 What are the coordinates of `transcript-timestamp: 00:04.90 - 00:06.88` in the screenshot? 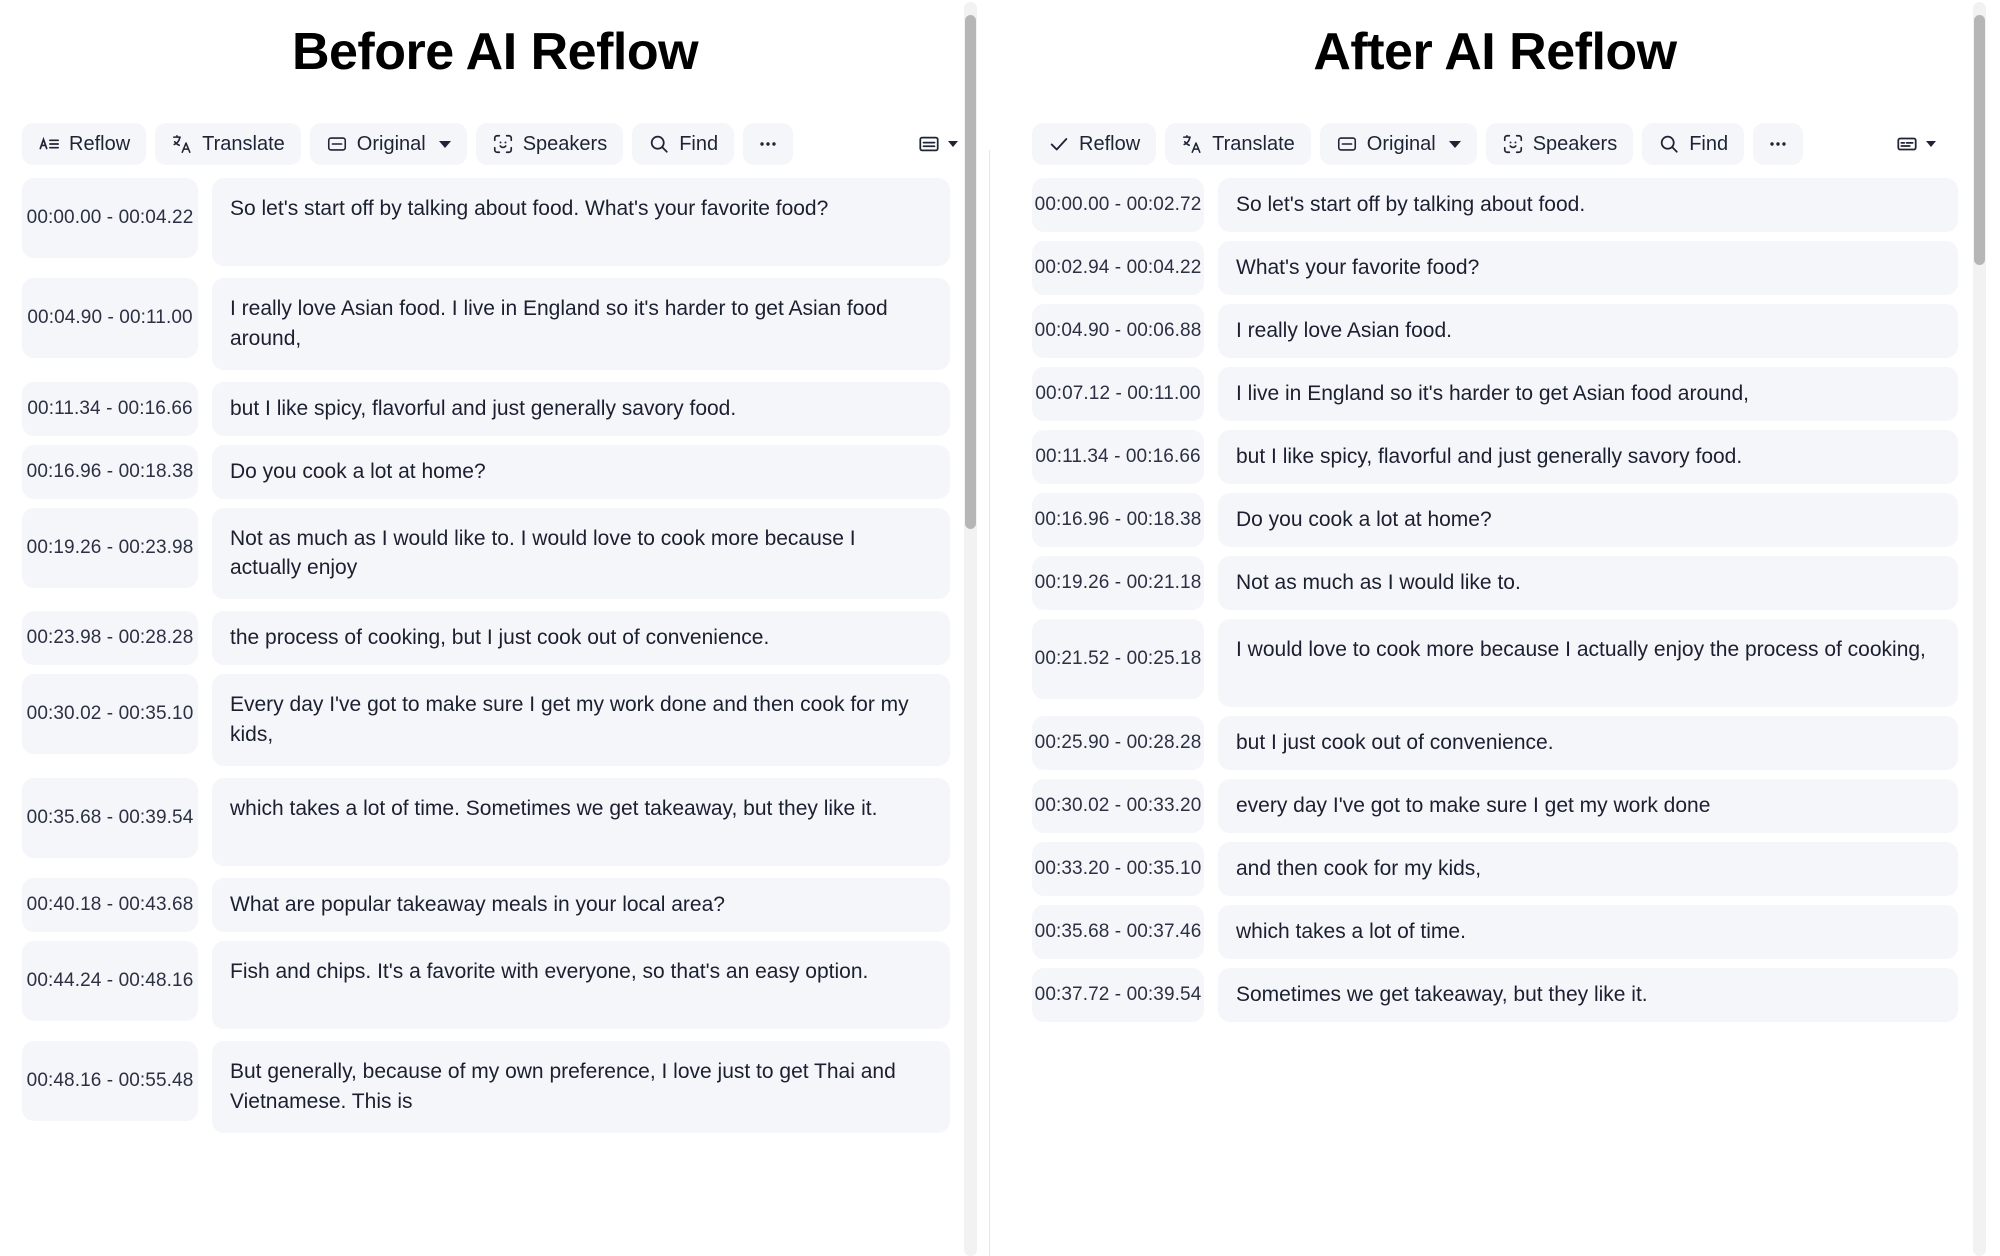 It's located at (1118, 331).